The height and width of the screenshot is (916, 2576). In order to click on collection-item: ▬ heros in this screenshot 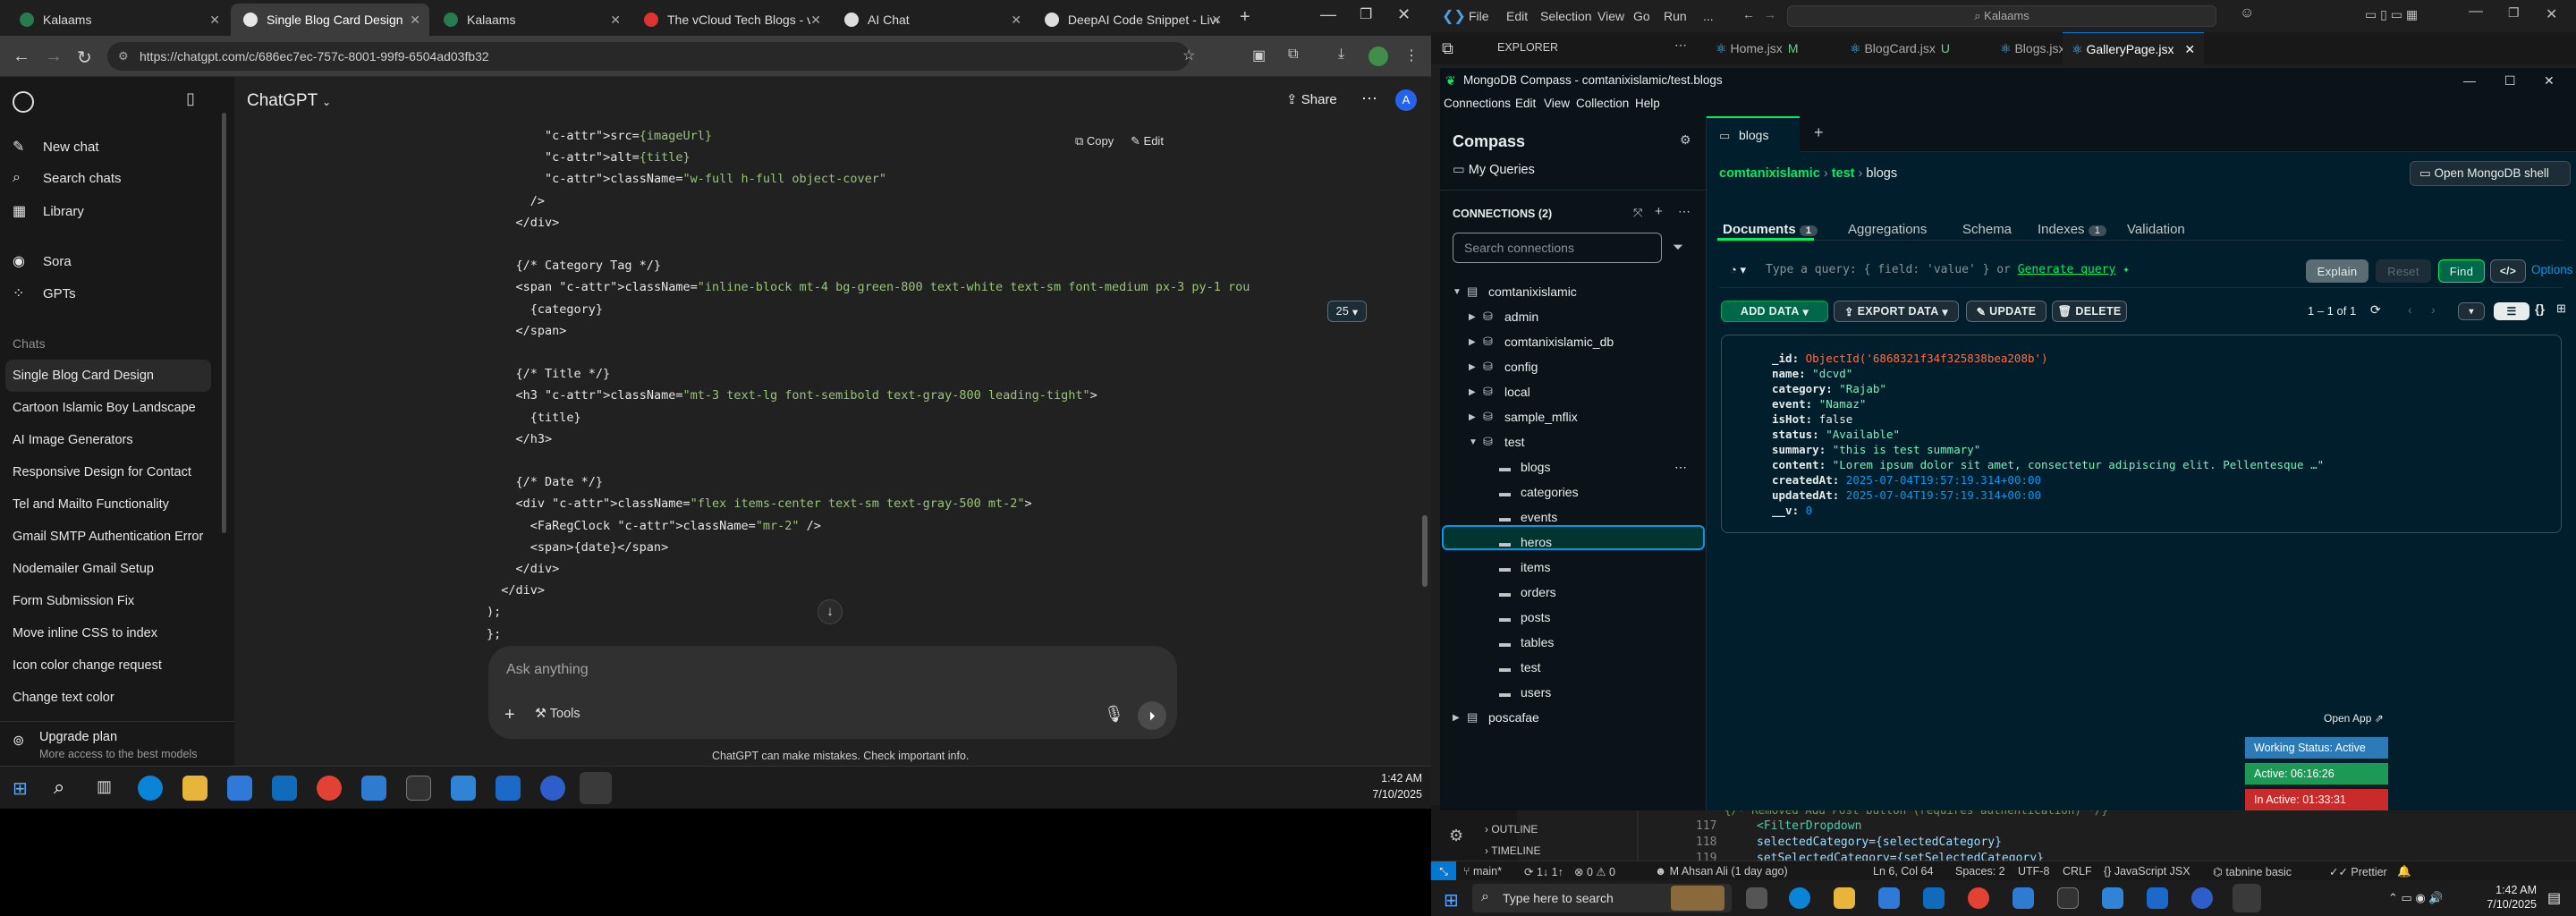, I will do `click(1573, 542)`.